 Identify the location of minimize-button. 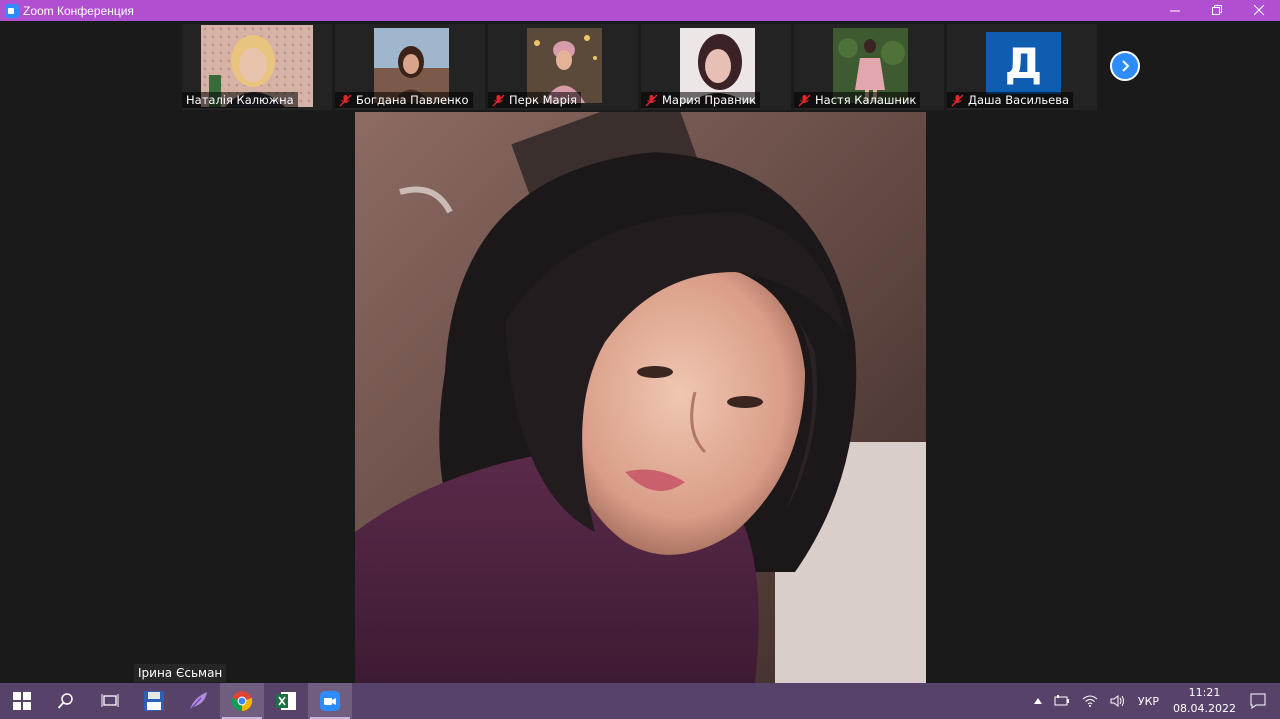
(1175, 10).